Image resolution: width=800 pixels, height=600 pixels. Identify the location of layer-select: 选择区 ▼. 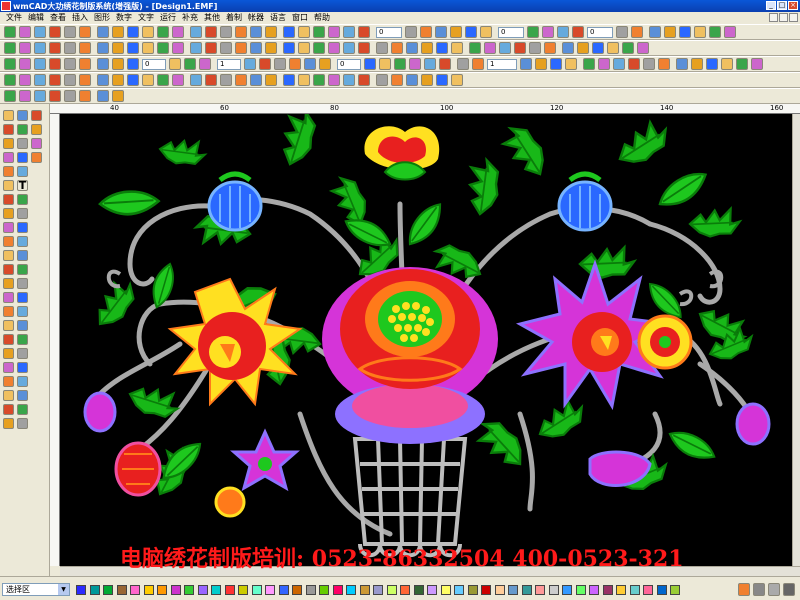
(36, 589).